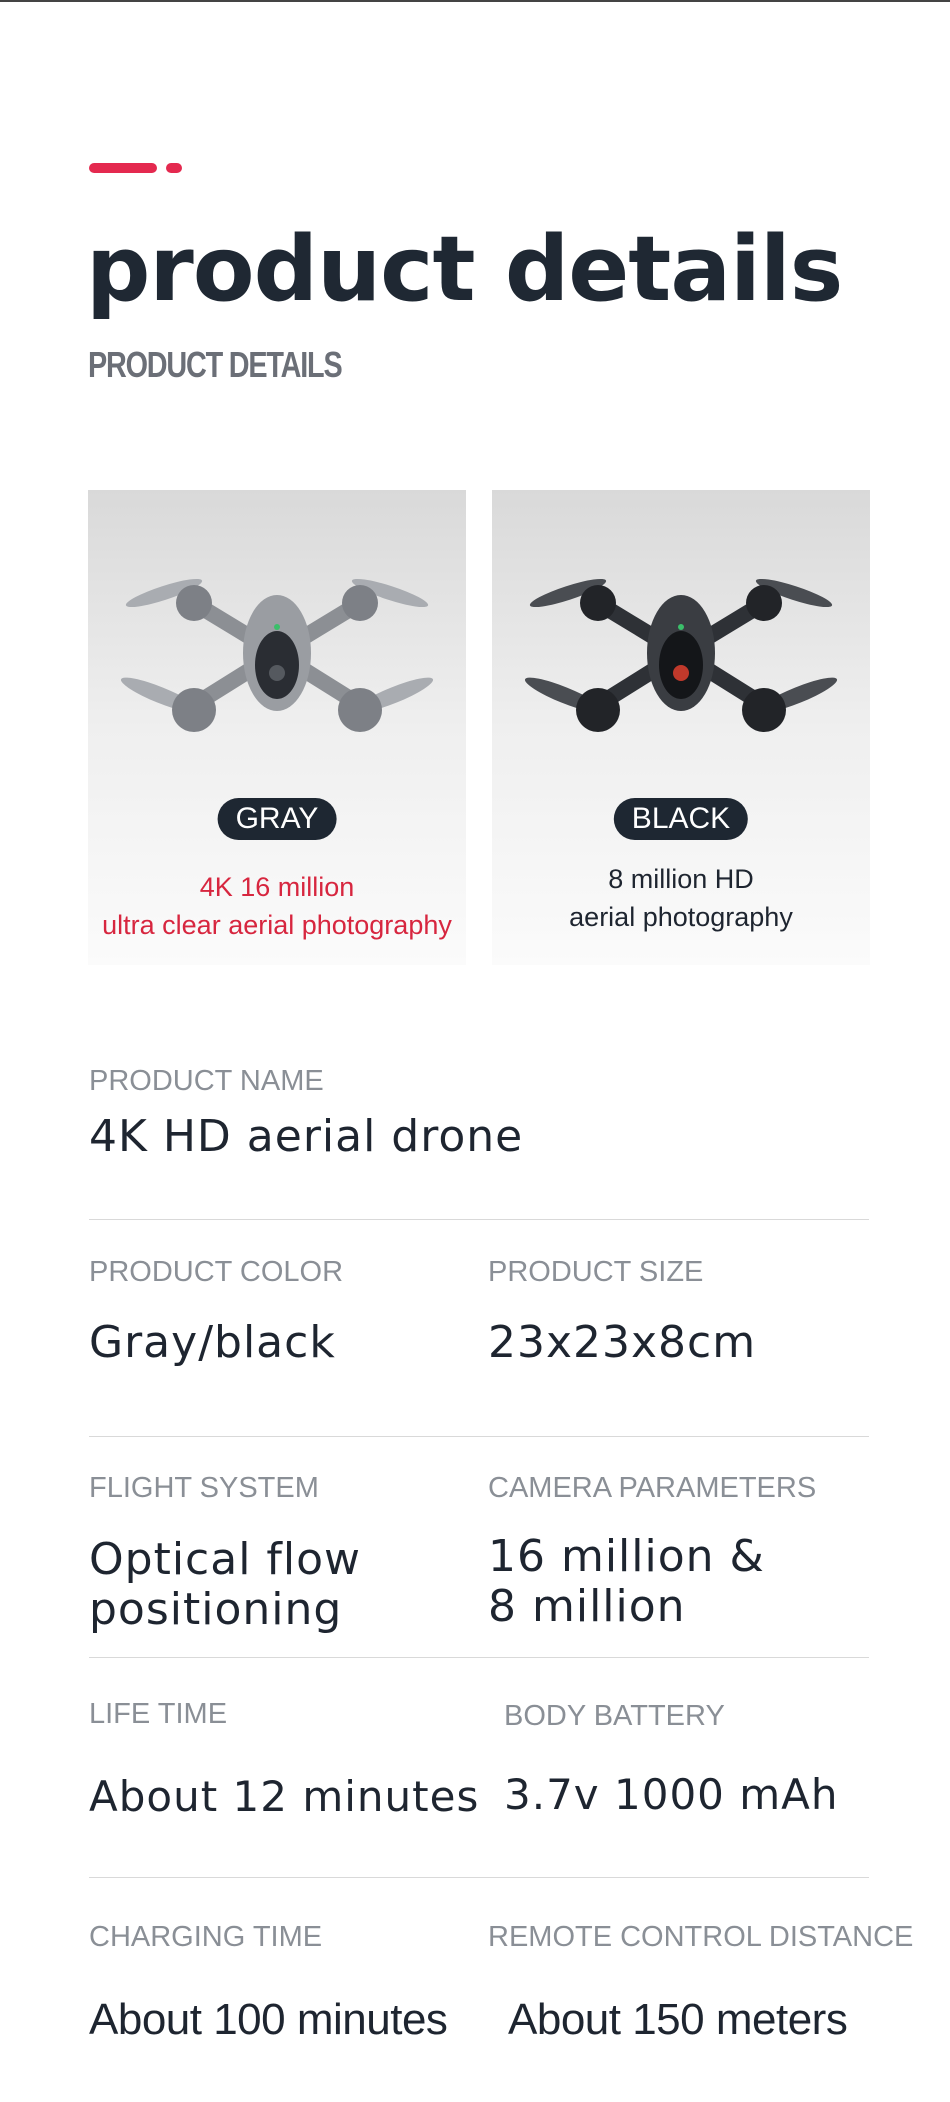 This screenshot has height=2102, width=950. Describe the element at coordinates (277, 819) in the screenshot. I see `variant-badge-gray: GRAY` at that location.